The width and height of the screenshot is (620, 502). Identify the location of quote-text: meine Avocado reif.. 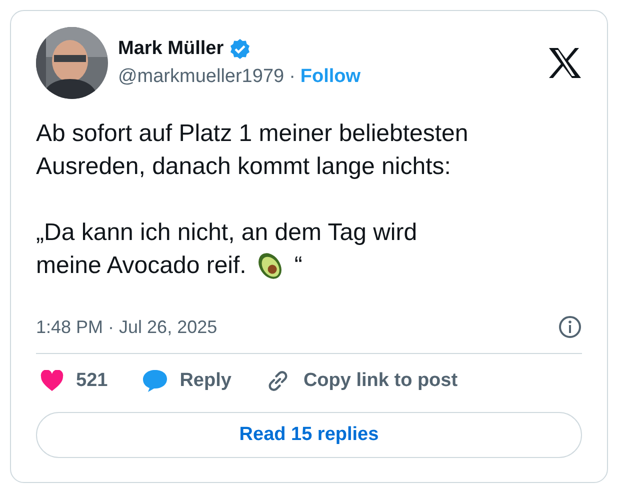
(141, 266).